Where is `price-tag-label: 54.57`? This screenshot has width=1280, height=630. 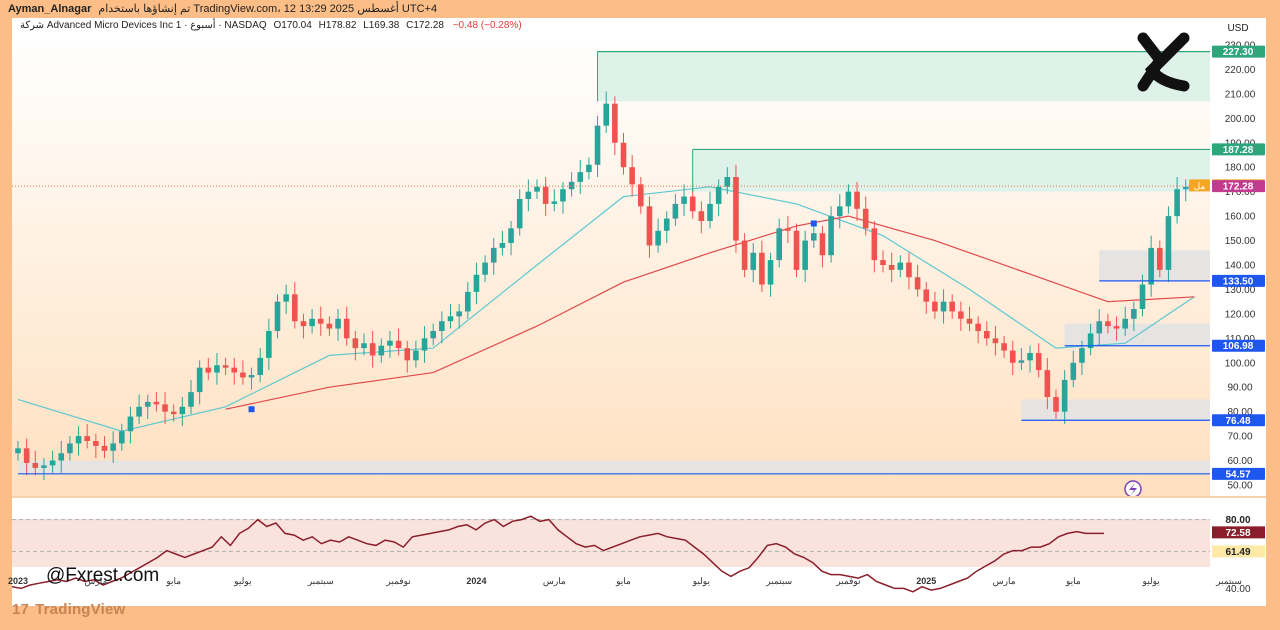 price-tag-label: 54.57 is located at coordinates (1237, 474).